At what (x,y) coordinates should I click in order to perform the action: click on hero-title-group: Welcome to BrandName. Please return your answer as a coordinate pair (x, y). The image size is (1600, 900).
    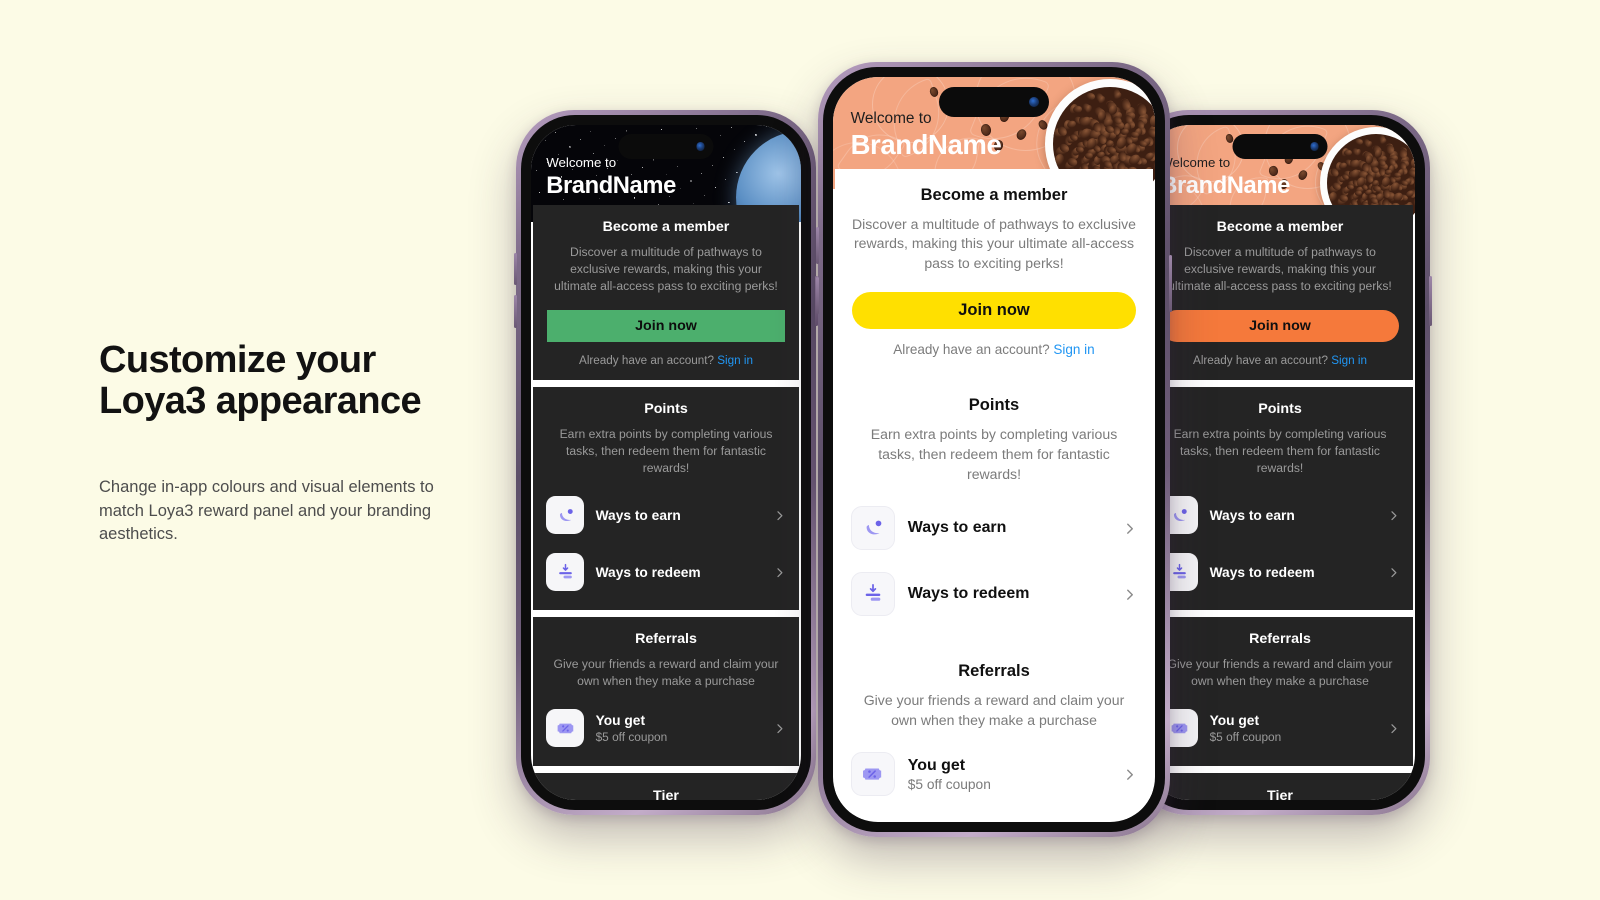
    Looking at the image, I should click on (926, 135).